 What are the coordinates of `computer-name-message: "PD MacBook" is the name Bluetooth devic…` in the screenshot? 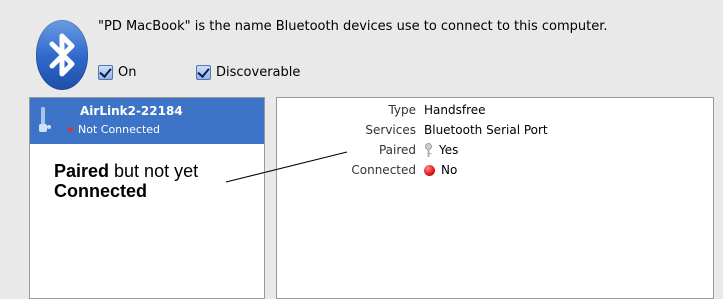 It's located at (353, 26).